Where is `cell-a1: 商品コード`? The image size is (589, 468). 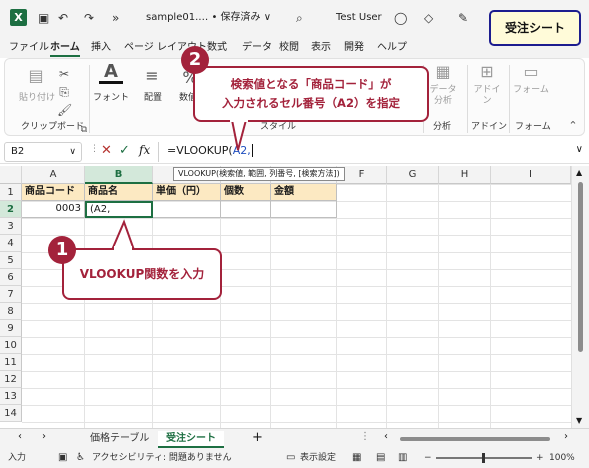
cell-a1: 商品コード is located at coordinates (53, 192).